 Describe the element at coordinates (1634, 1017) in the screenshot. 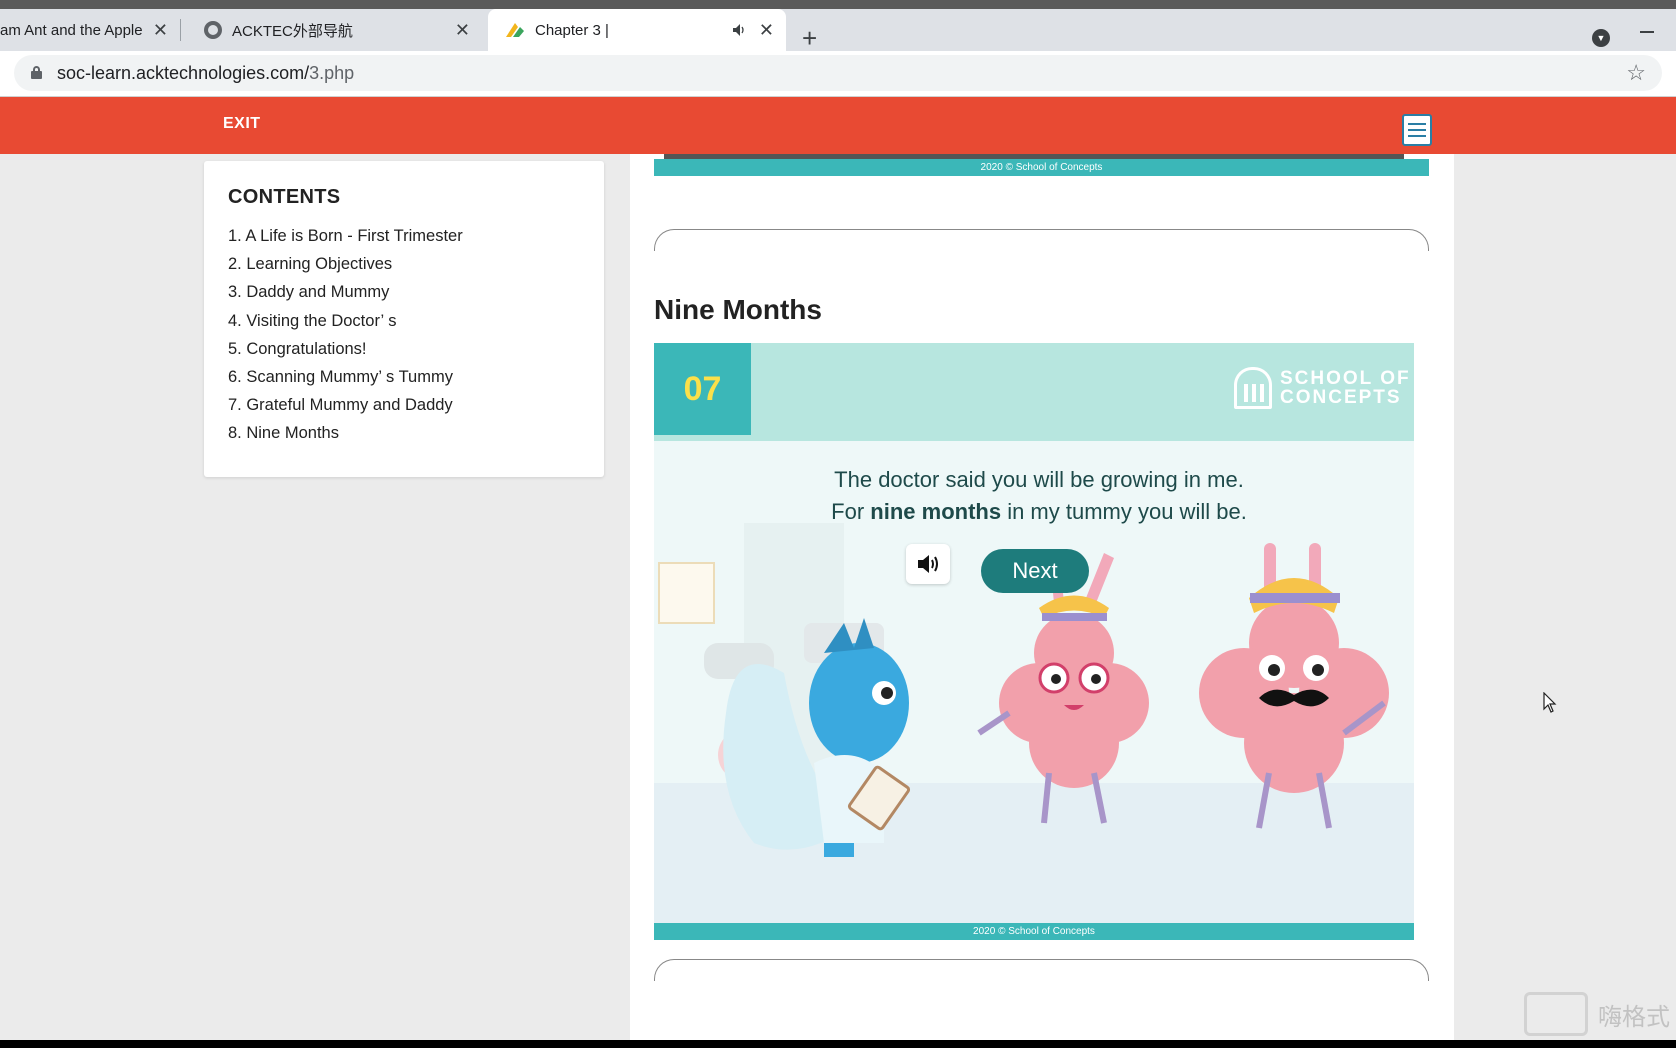

I see `watermark-text: 嗨格式` at that location.